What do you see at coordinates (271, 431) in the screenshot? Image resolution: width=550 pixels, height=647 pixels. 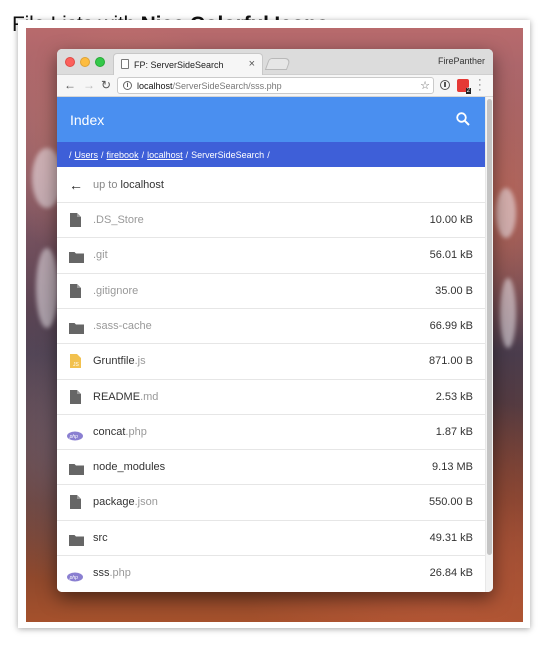 I see `file-row: php concat.php 1.87 kB` at bounding box center [271, 431].